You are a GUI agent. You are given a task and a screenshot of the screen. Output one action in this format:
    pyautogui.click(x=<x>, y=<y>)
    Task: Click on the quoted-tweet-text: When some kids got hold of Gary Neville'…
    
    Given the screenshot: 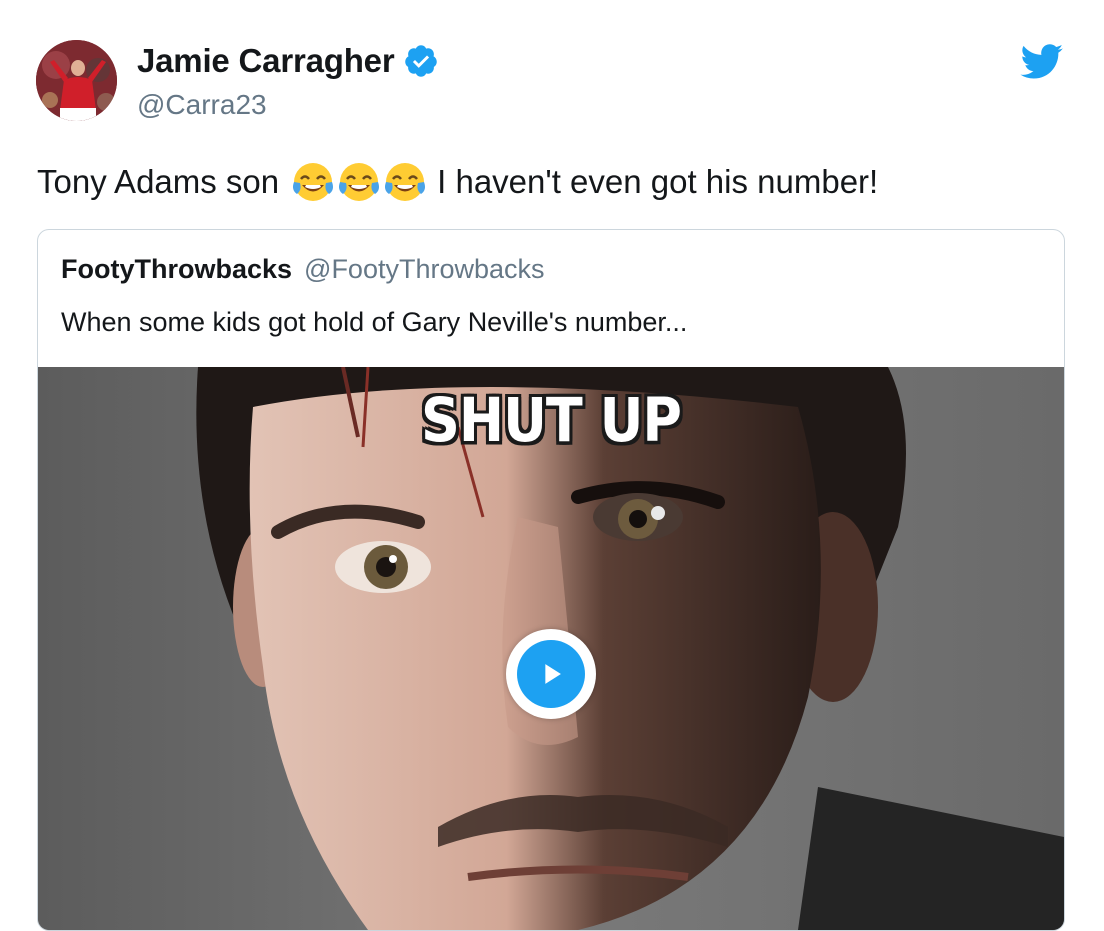 What is the action you would take?
    pyautogui.click(x=374, y=322)
    